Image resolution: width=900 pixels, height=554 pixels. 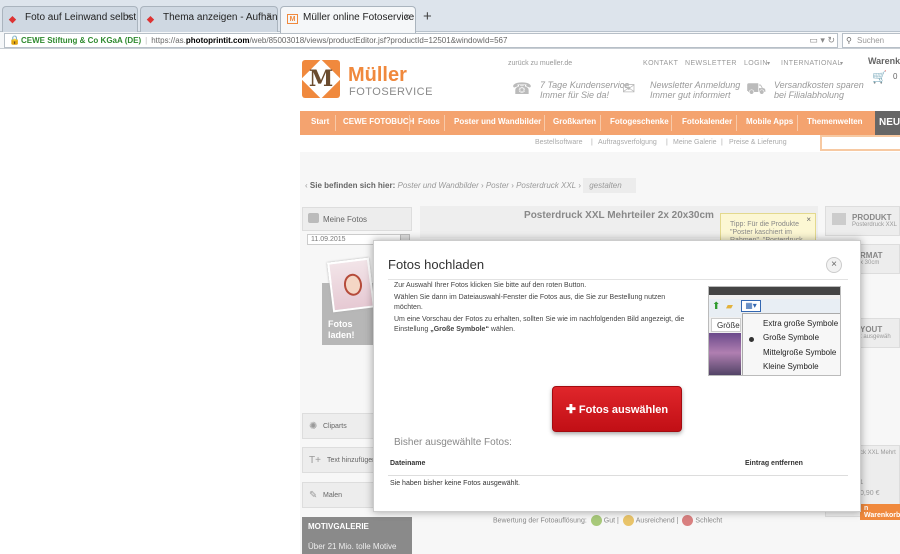 I want to click on browser-tab-active: M Müller online Fotoservice ×, so click(x=348, y=19).